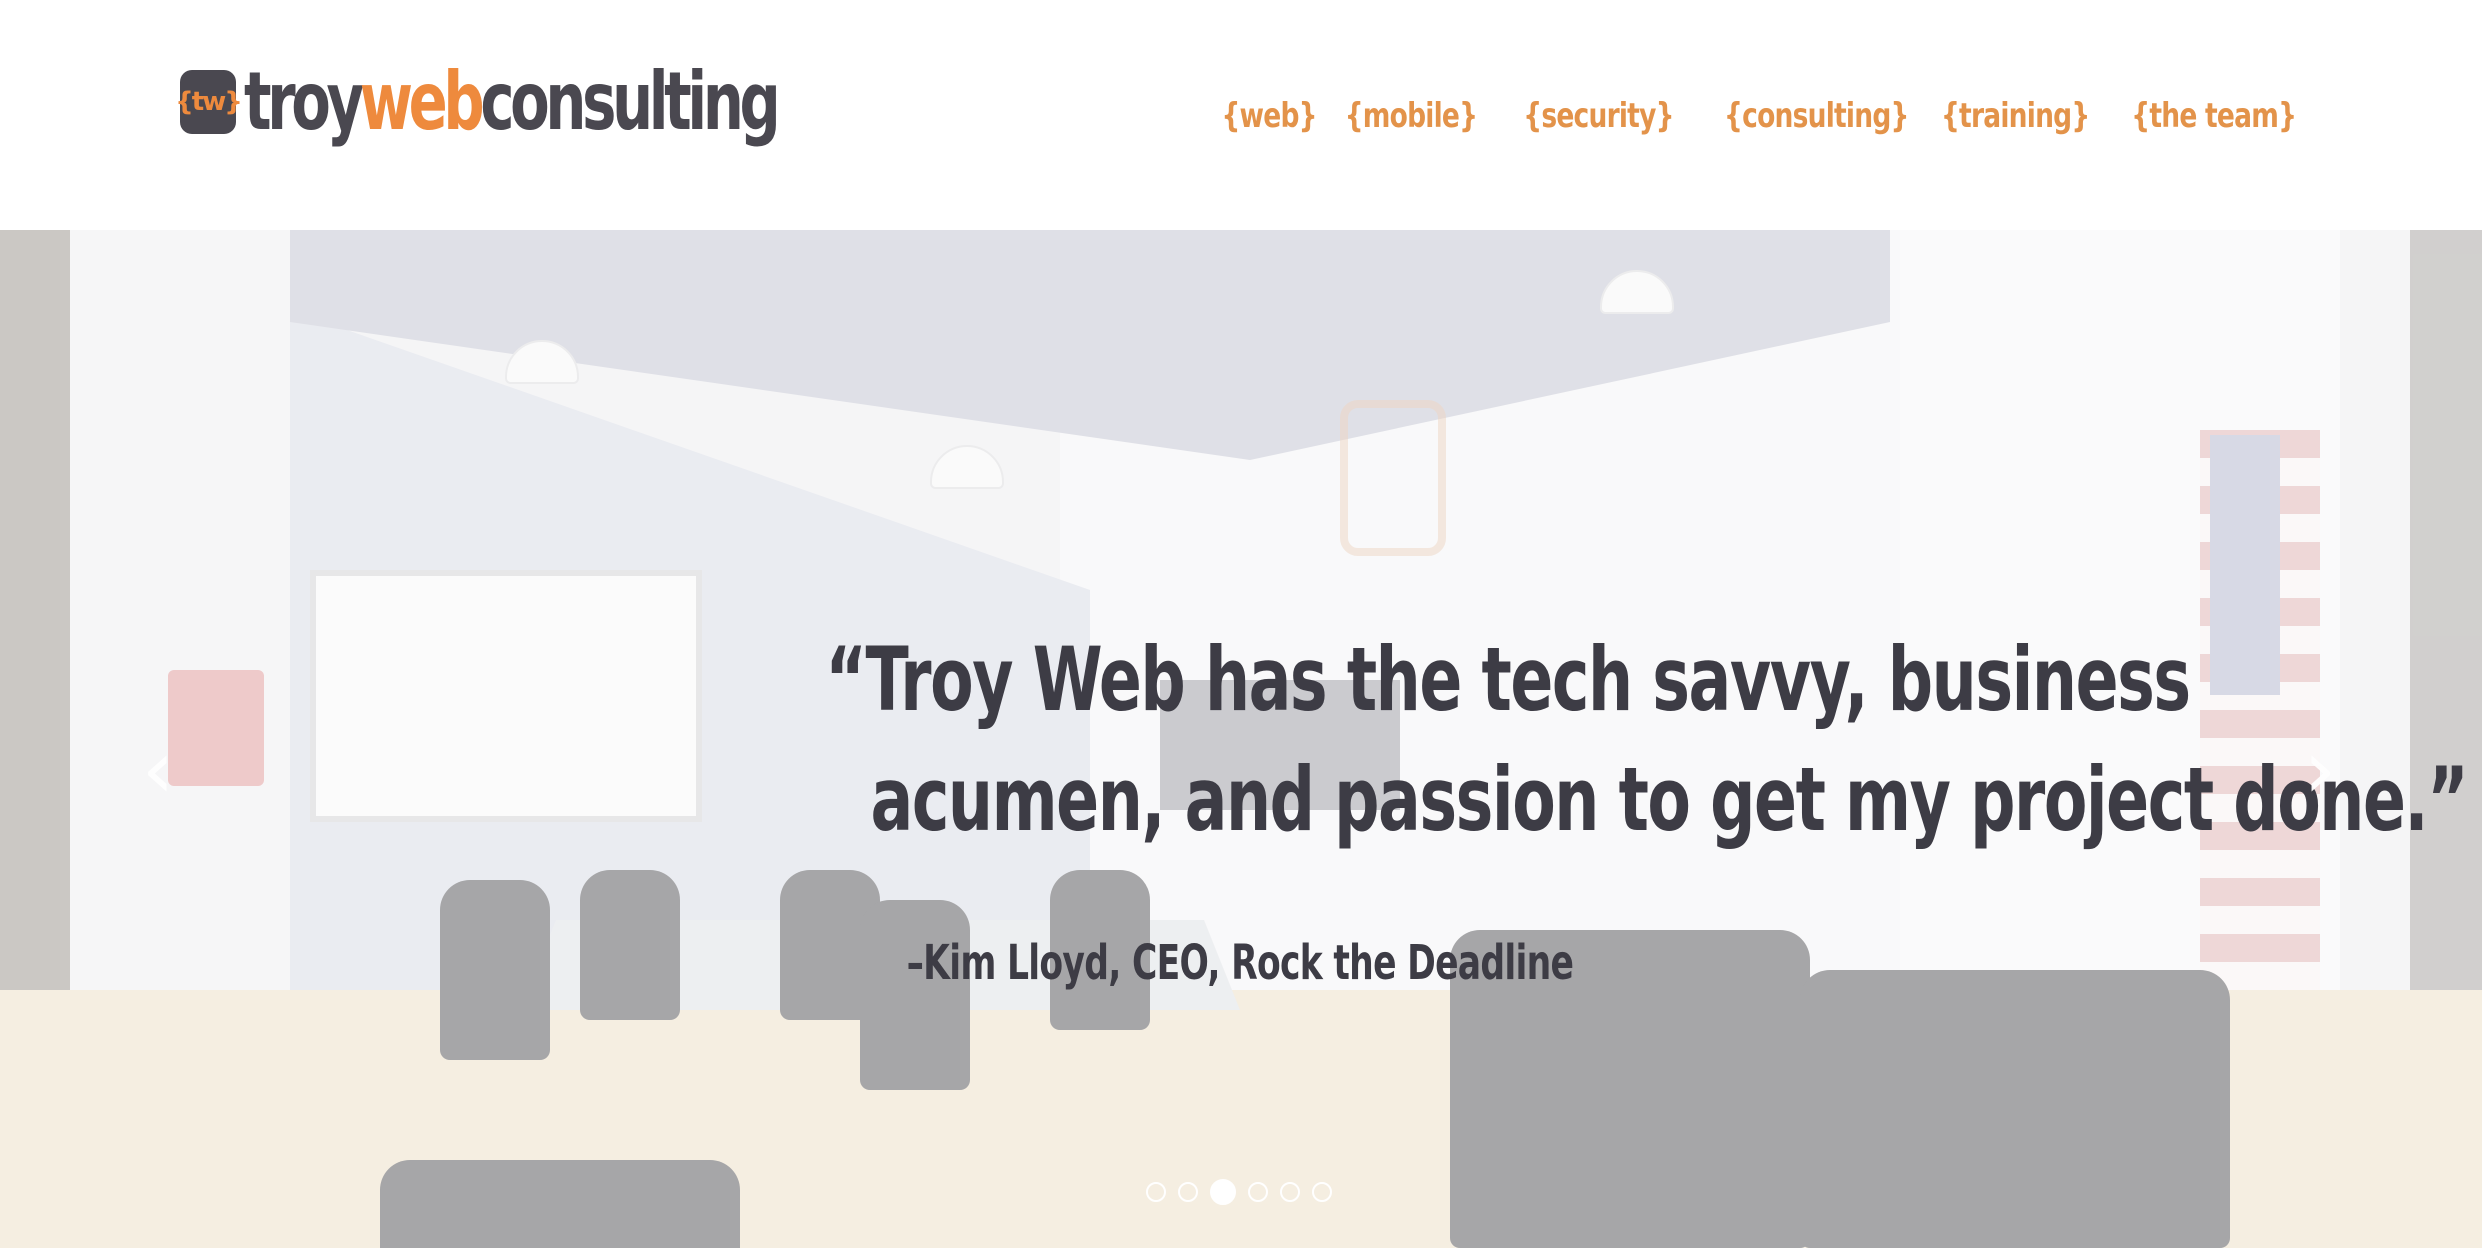 The width and height of the screenshot is (2482, 1248). I want to click on nav-item-security: {security}, so click(1598, 116).